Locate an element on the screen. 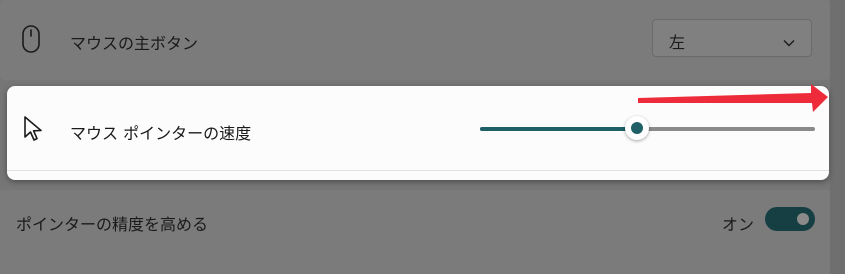  red-arrow-right-icon is located at coordinates (733, 101).